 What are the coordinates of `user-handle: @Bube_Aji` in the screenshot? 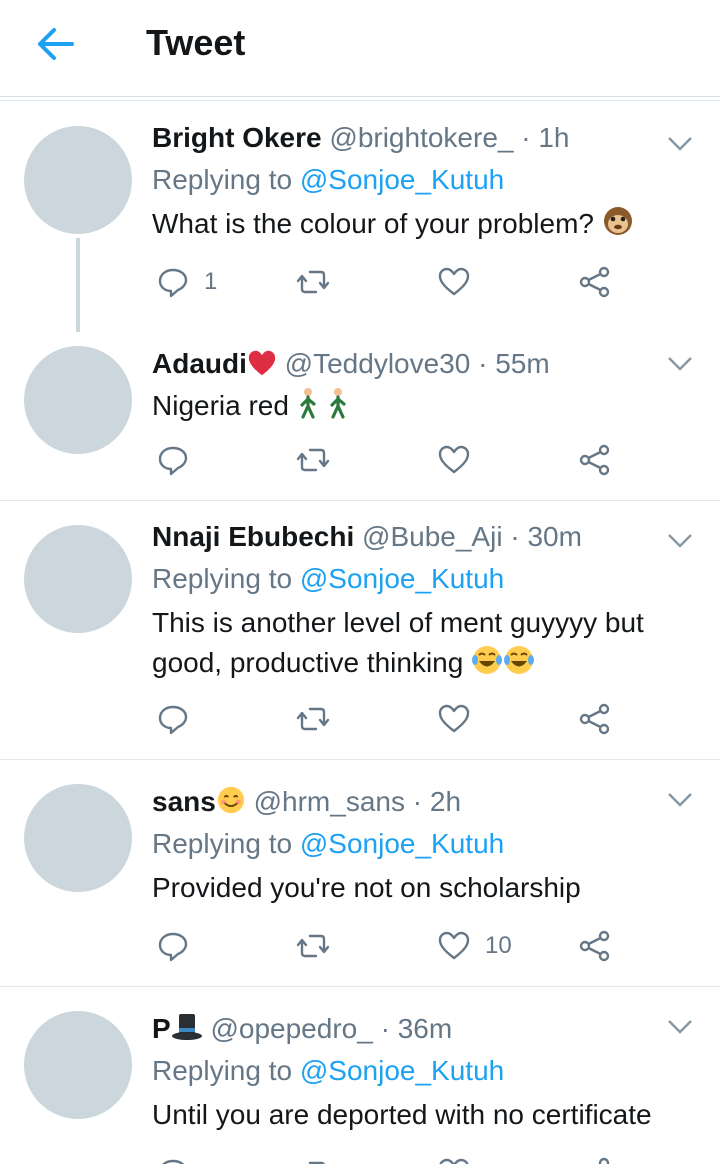 It's located at (432, 536).